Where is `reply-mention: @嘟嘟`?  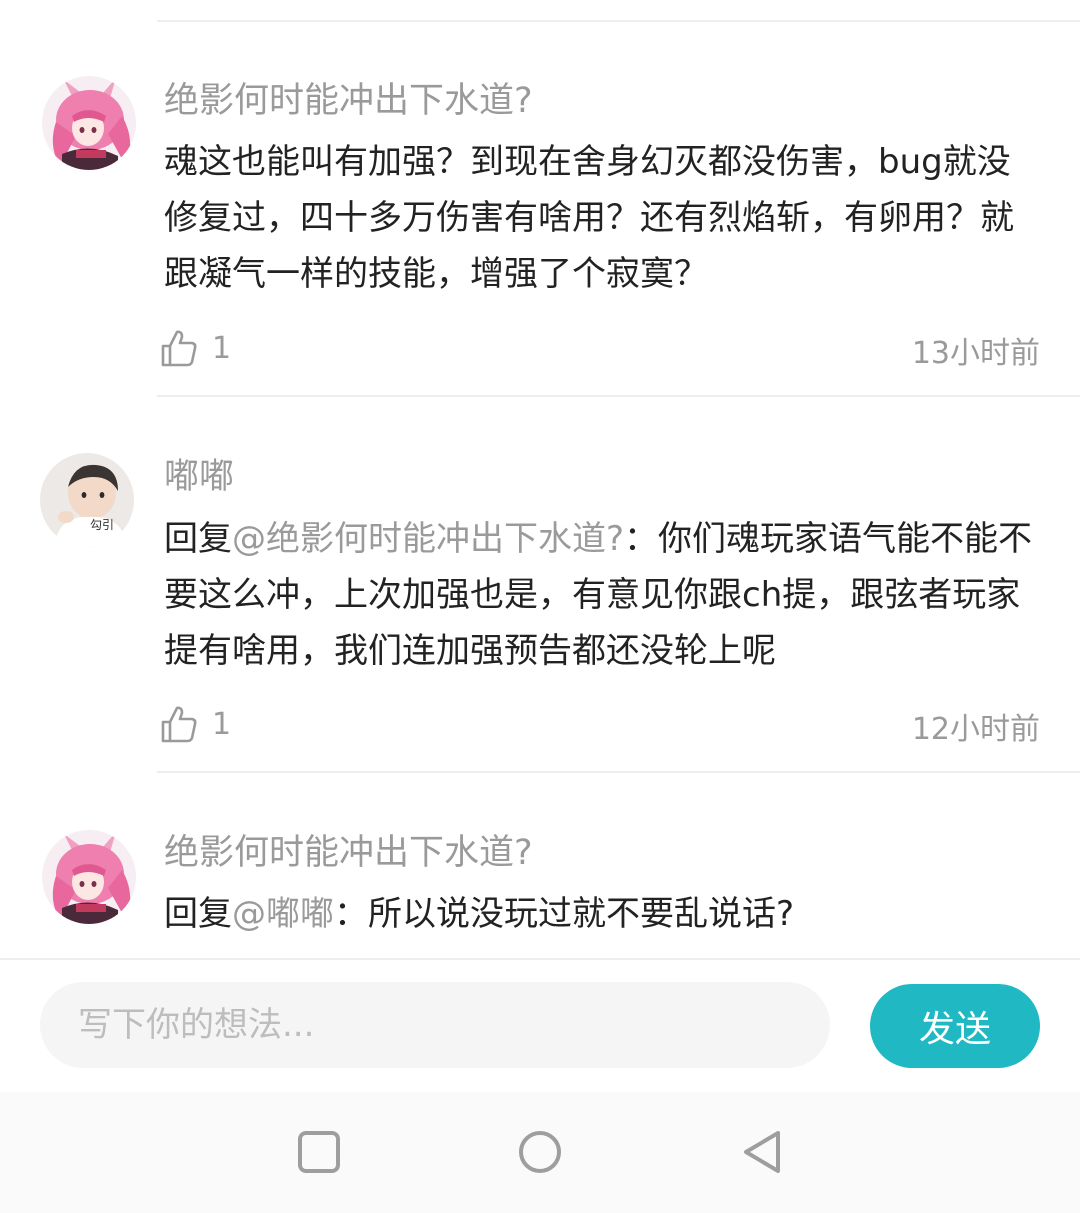 reply-mention: @嘟嘟 is located at coordinates (283, 914).